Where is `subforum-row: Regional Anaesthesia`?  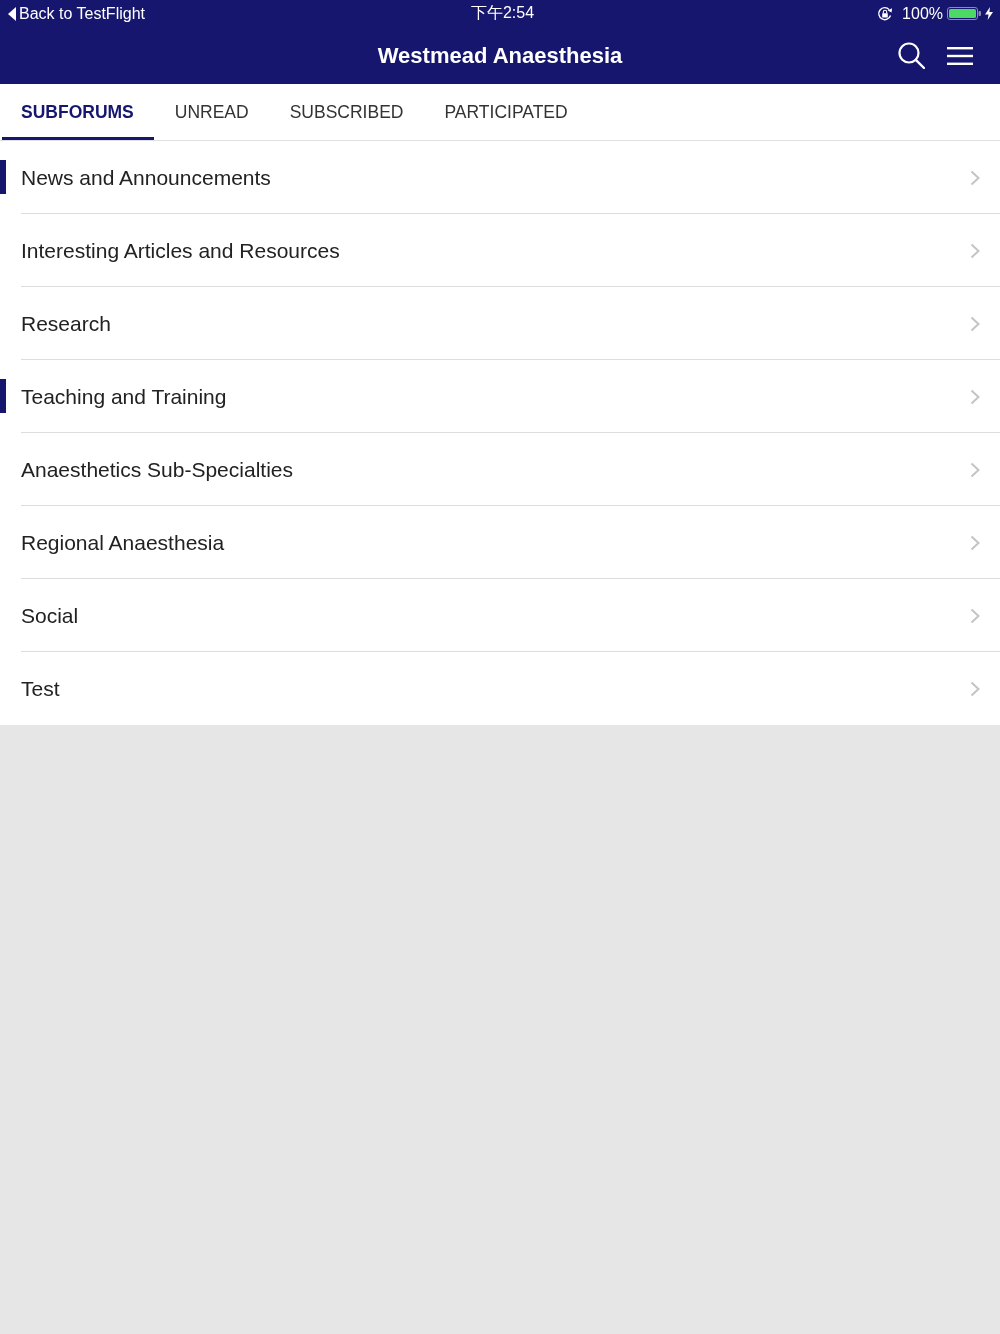 subforum-row: Regional Anaesthesia is located at coordinates (500, 542).